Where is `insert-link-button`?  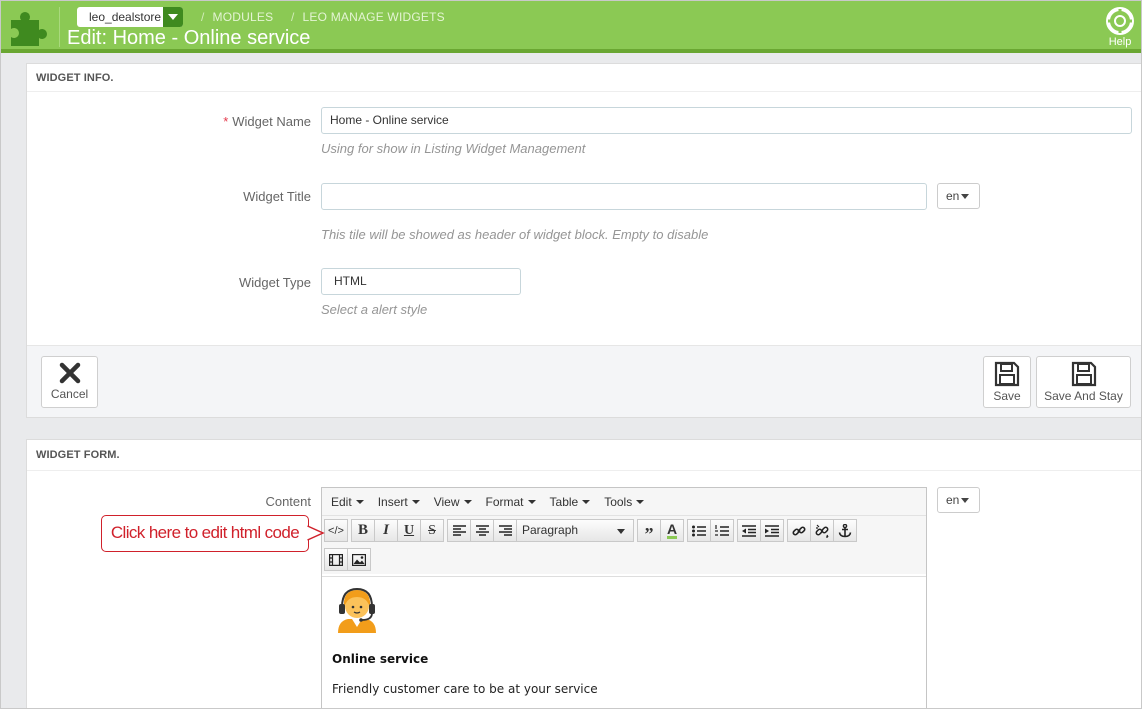 insert-link-button is located at coordinates (799, 530).